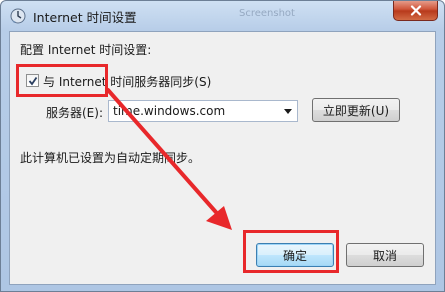 Image resolution: width=445 pixels, height=292 pixels. I want to click on ok-button: 确定, so click(295, 255).